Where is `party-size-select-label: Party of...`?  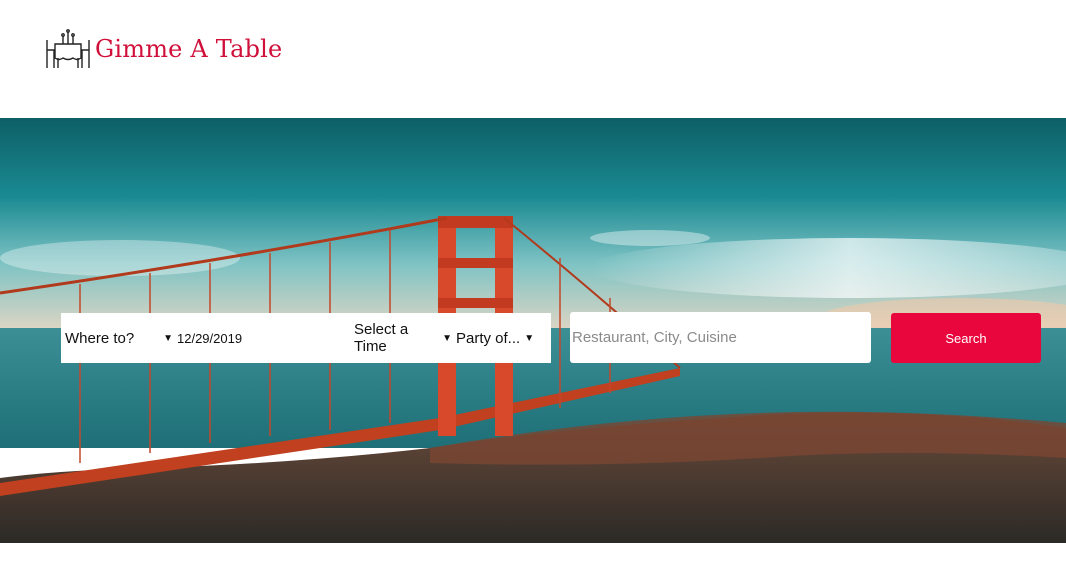
party-size-select-label: Party of... is located at coordinates (488, 338).